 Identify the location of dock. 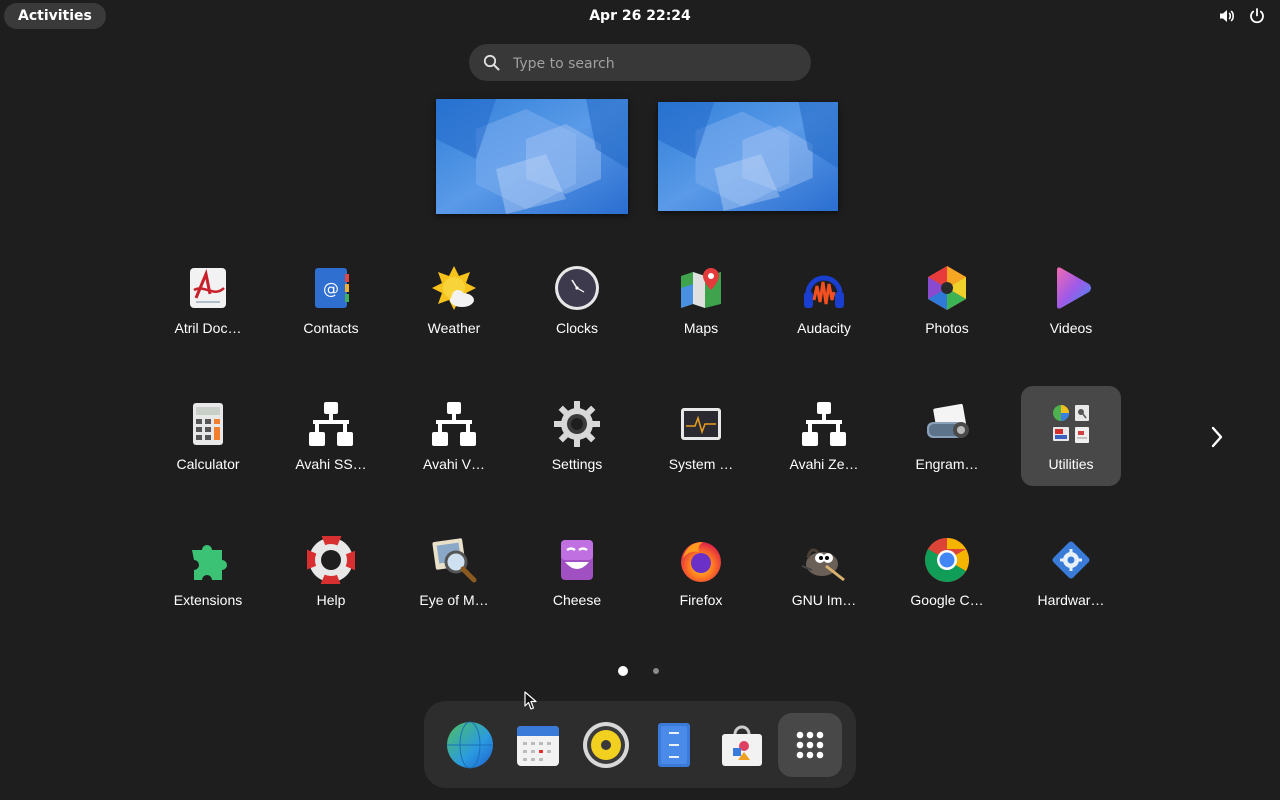
(640, 744).